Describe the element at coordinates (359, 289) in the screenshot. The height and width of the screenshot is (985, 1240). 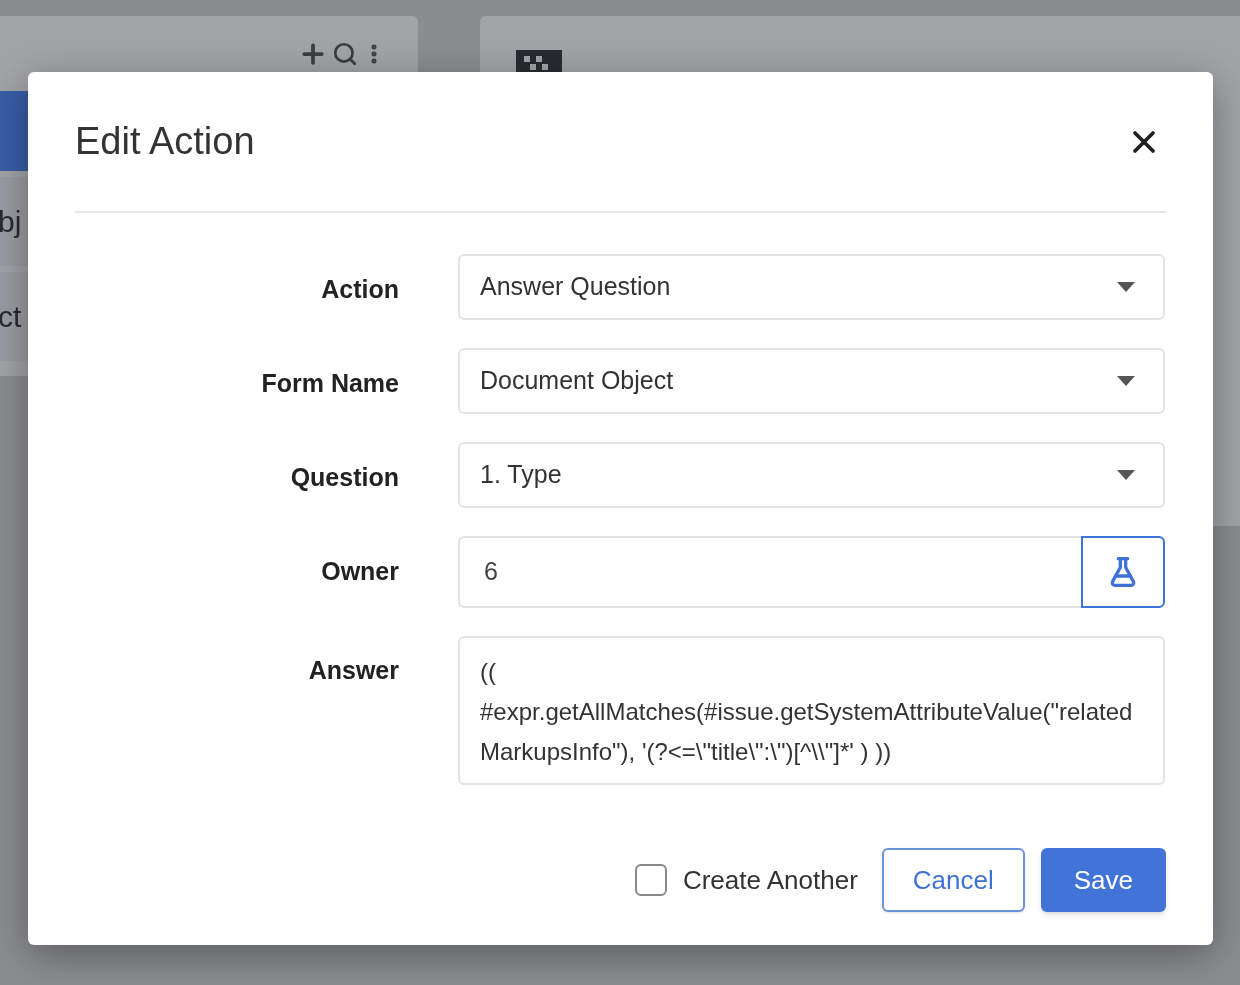
I see `field-label: Action` at that location.